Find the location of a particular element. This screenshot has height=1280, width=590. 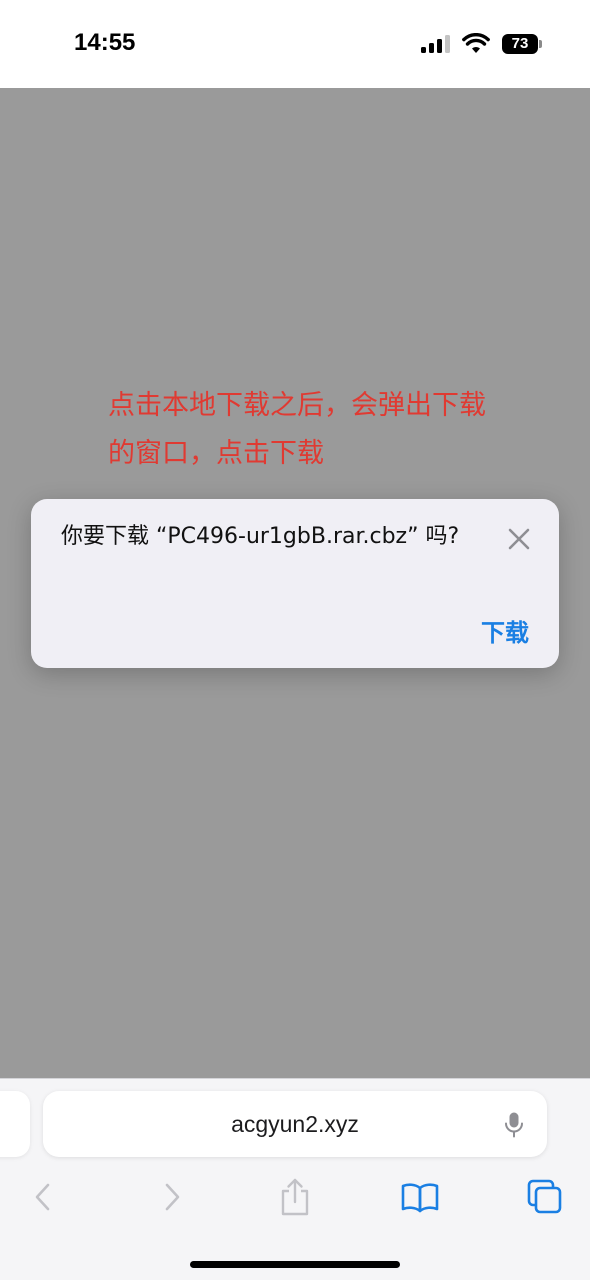

tabs-button is located at coordinates (545, 1197).